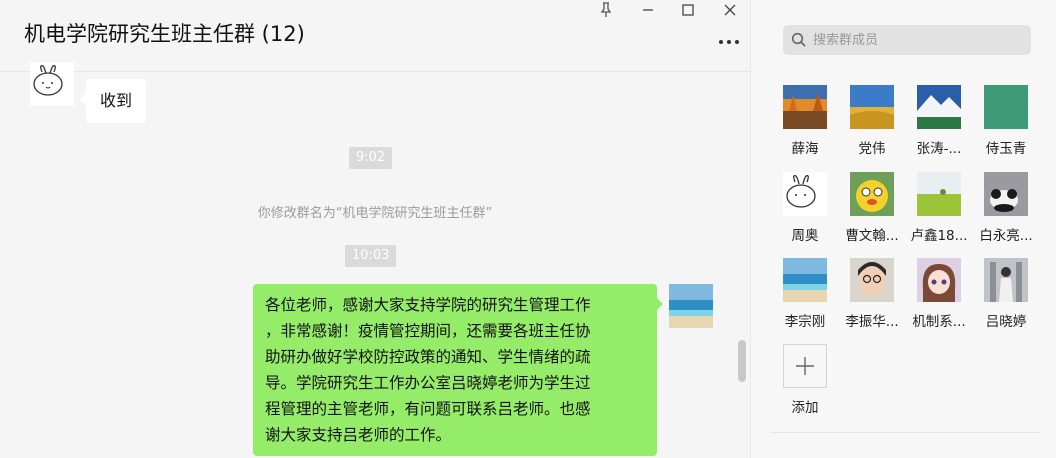  What do you see at coordinates (805, 149) in the screenshot?
I see `member-name: 薛海` at bounding box center [805, 149].